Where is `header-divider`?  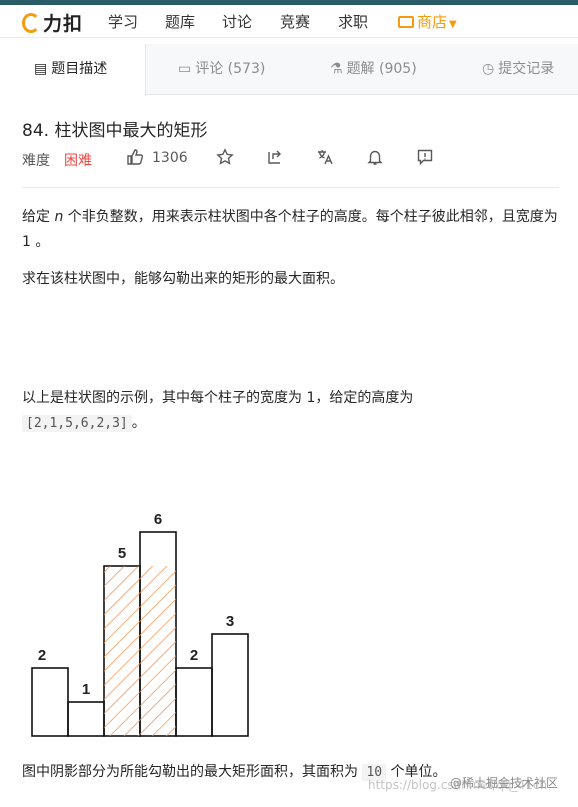 header-divider is located at coordinates (290, 187).